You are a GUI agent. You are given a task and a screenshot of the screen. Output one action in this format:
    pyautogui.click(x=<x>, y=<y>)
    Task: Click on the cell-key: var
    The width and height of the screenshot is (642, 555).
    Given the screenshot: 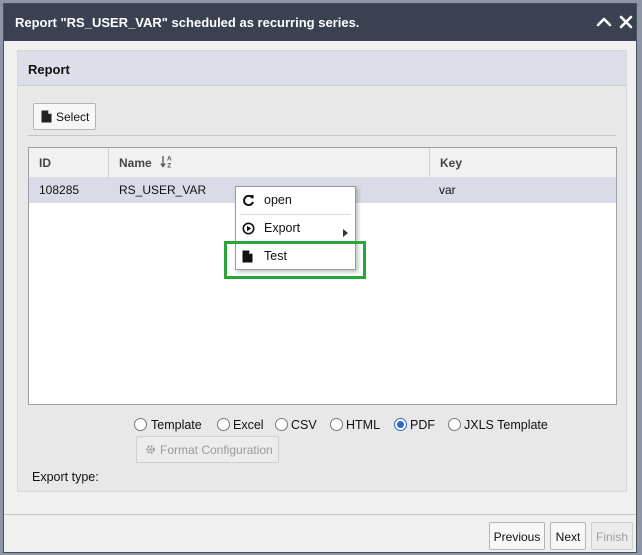 What is the action you would take?
    pyautogui.click(x=447, y=190)
    